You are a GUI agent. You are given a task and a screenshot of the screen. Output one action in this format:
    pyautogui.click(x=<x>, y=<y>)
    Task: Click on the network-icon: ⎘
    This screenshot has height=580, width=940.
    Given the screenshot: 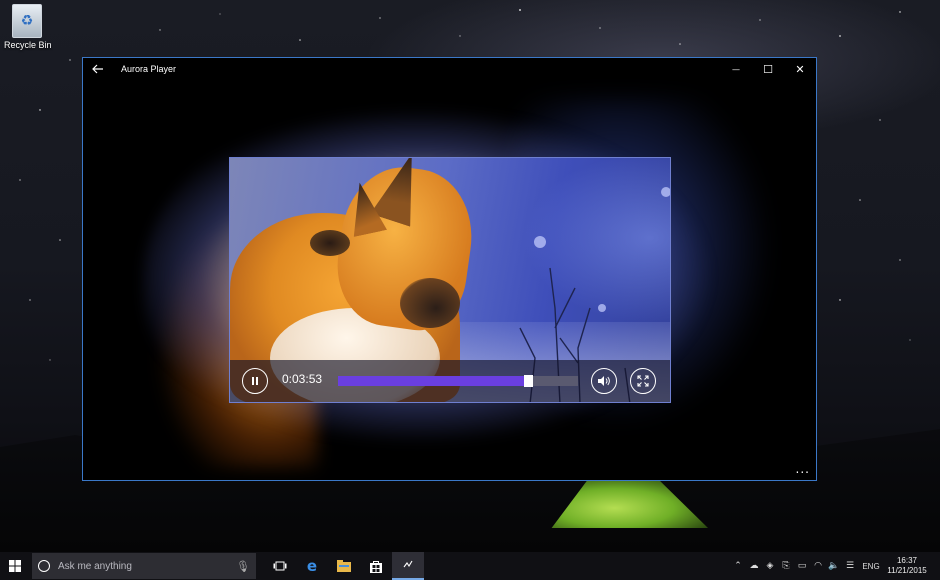 What is the action you would take?
    pyautogui.click(x=786, y=566)
    